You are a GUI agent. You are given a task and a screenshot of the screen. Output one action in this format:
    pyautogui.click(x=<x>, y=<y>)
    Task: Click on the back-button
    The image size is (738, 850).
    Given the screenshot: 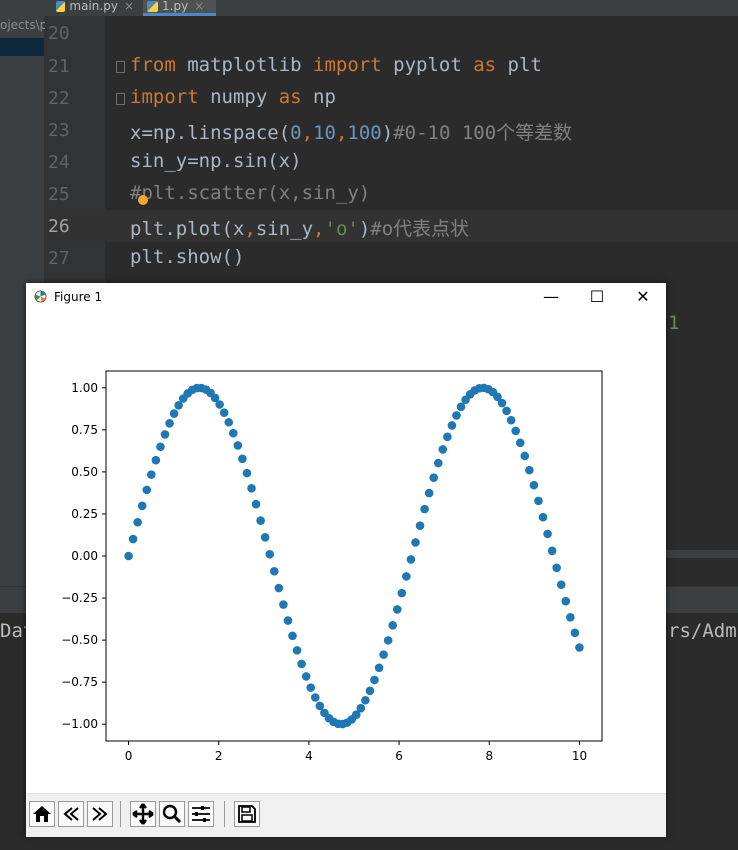 What is the action you would take?
    pyautogui.click(x=71, y=814)
    